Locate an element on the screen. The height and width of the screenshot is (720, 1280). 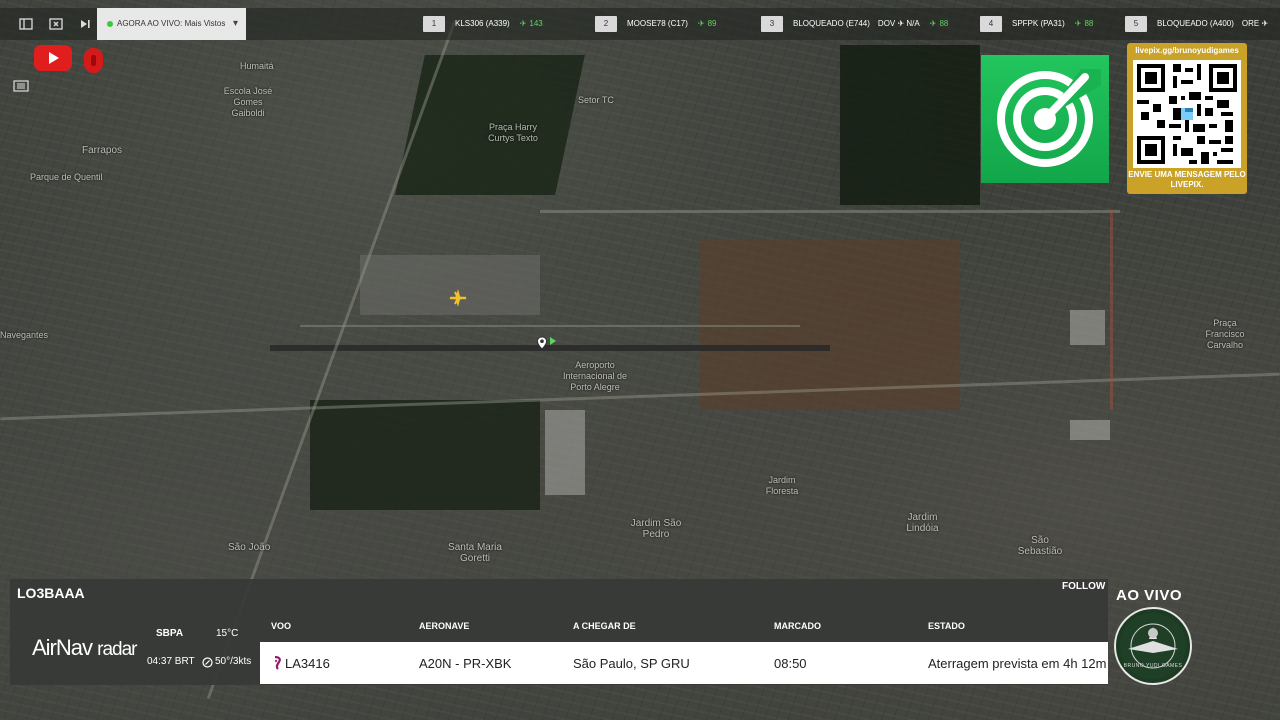
tab-route: DOV ✈ N/A is located at coordinates (898, 23).